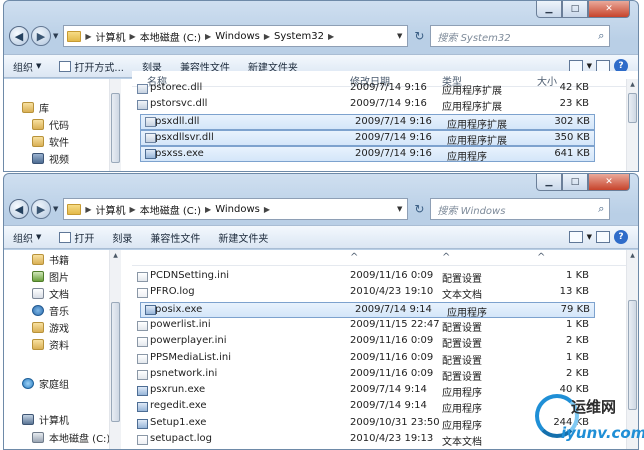 This screenshot has width=644, height=450. Describe the element at coordinates (362, 424) in the screenshot. I see `file-row: Setup1.exe 2009/10/31 23:50 应用程序 244 KB` at that location.